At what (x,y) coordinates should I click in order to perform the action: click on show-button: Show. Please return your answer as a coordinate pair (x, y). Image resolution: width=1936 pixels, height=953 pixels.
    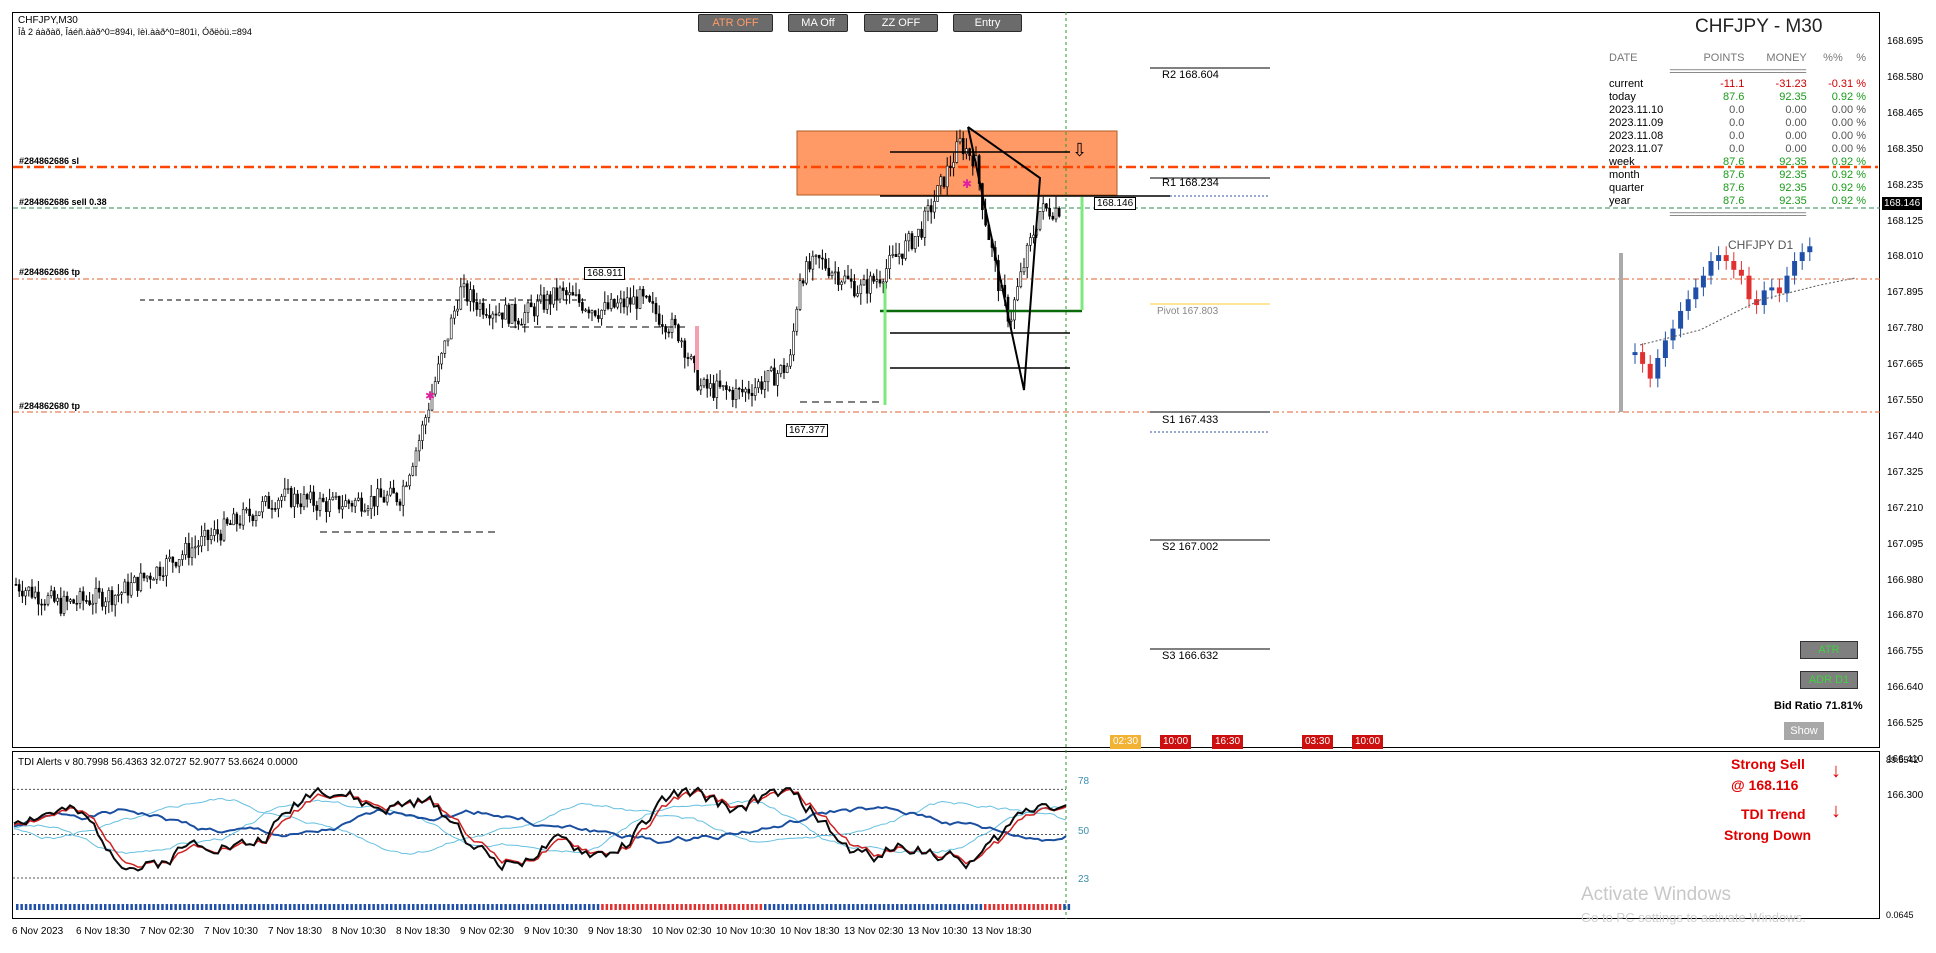
    Looking at the image, I should click on (1804, 731).